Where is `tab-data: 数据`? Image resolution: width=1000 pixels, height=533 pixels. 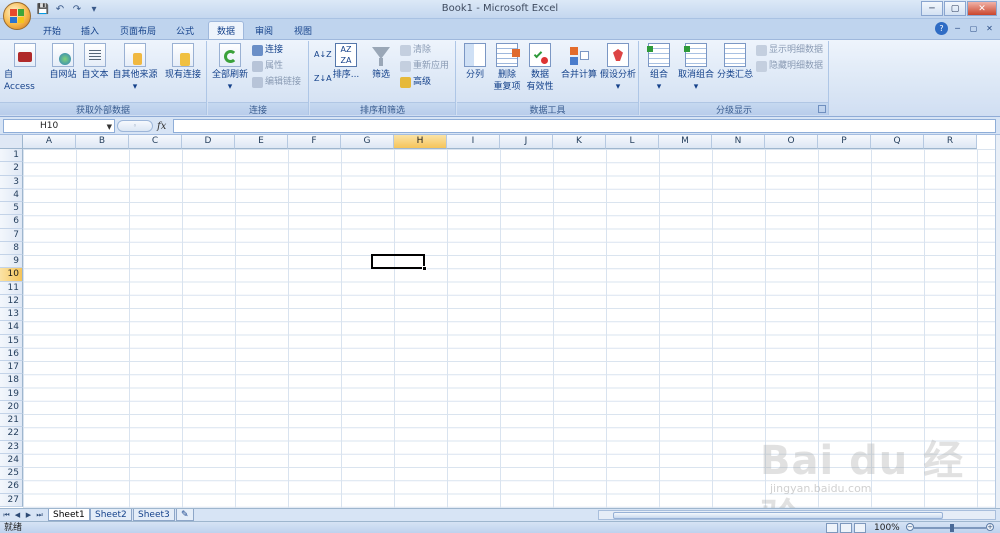
tab-data: 数据 is located at coordinates (226, 30).